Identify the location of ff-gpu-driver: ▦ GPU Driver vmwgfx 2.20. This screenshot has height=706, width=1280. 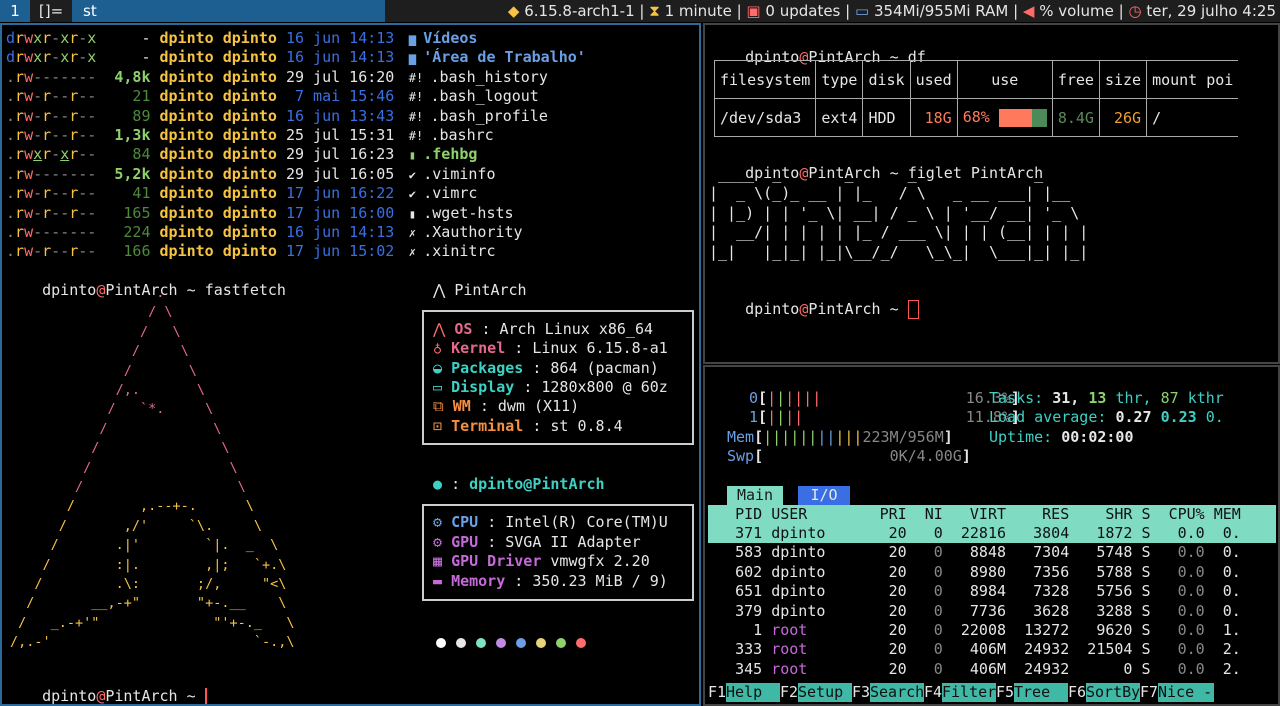
(541, 561).